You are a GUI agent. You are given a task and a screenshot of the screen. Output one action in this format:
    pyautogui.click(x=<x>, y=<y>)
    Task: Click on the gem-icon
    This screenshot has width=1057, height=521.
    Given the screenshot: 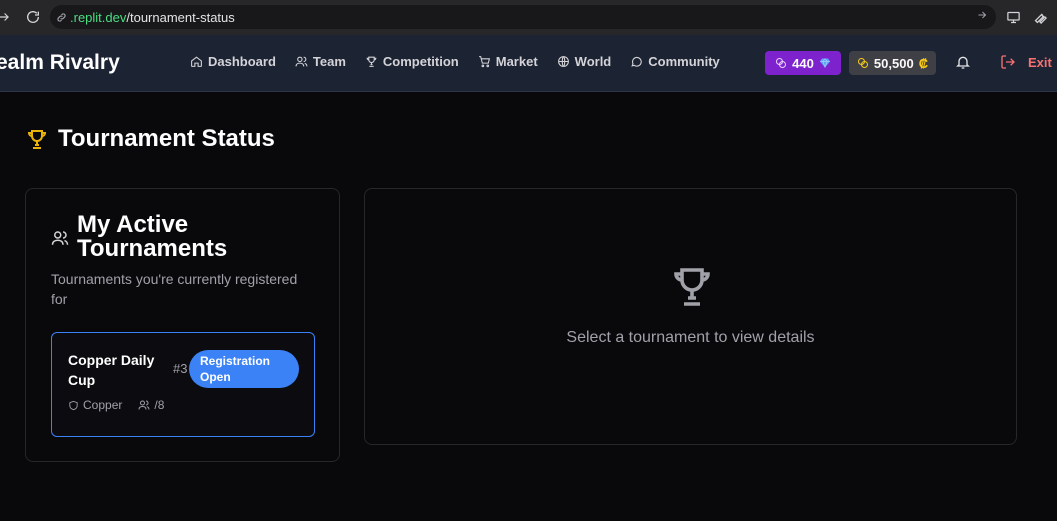 What is the action you would take?
    pyautogui.click(x=824, y=63)
    